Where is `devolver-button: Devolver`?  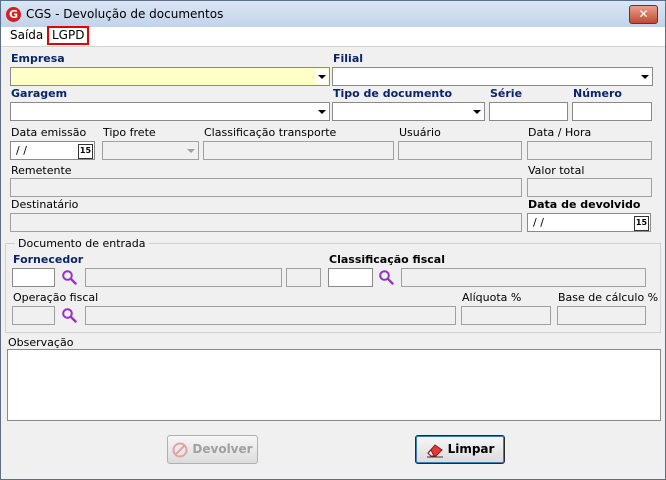
devolver-button: Devolver is located at coordinates (212, 449).